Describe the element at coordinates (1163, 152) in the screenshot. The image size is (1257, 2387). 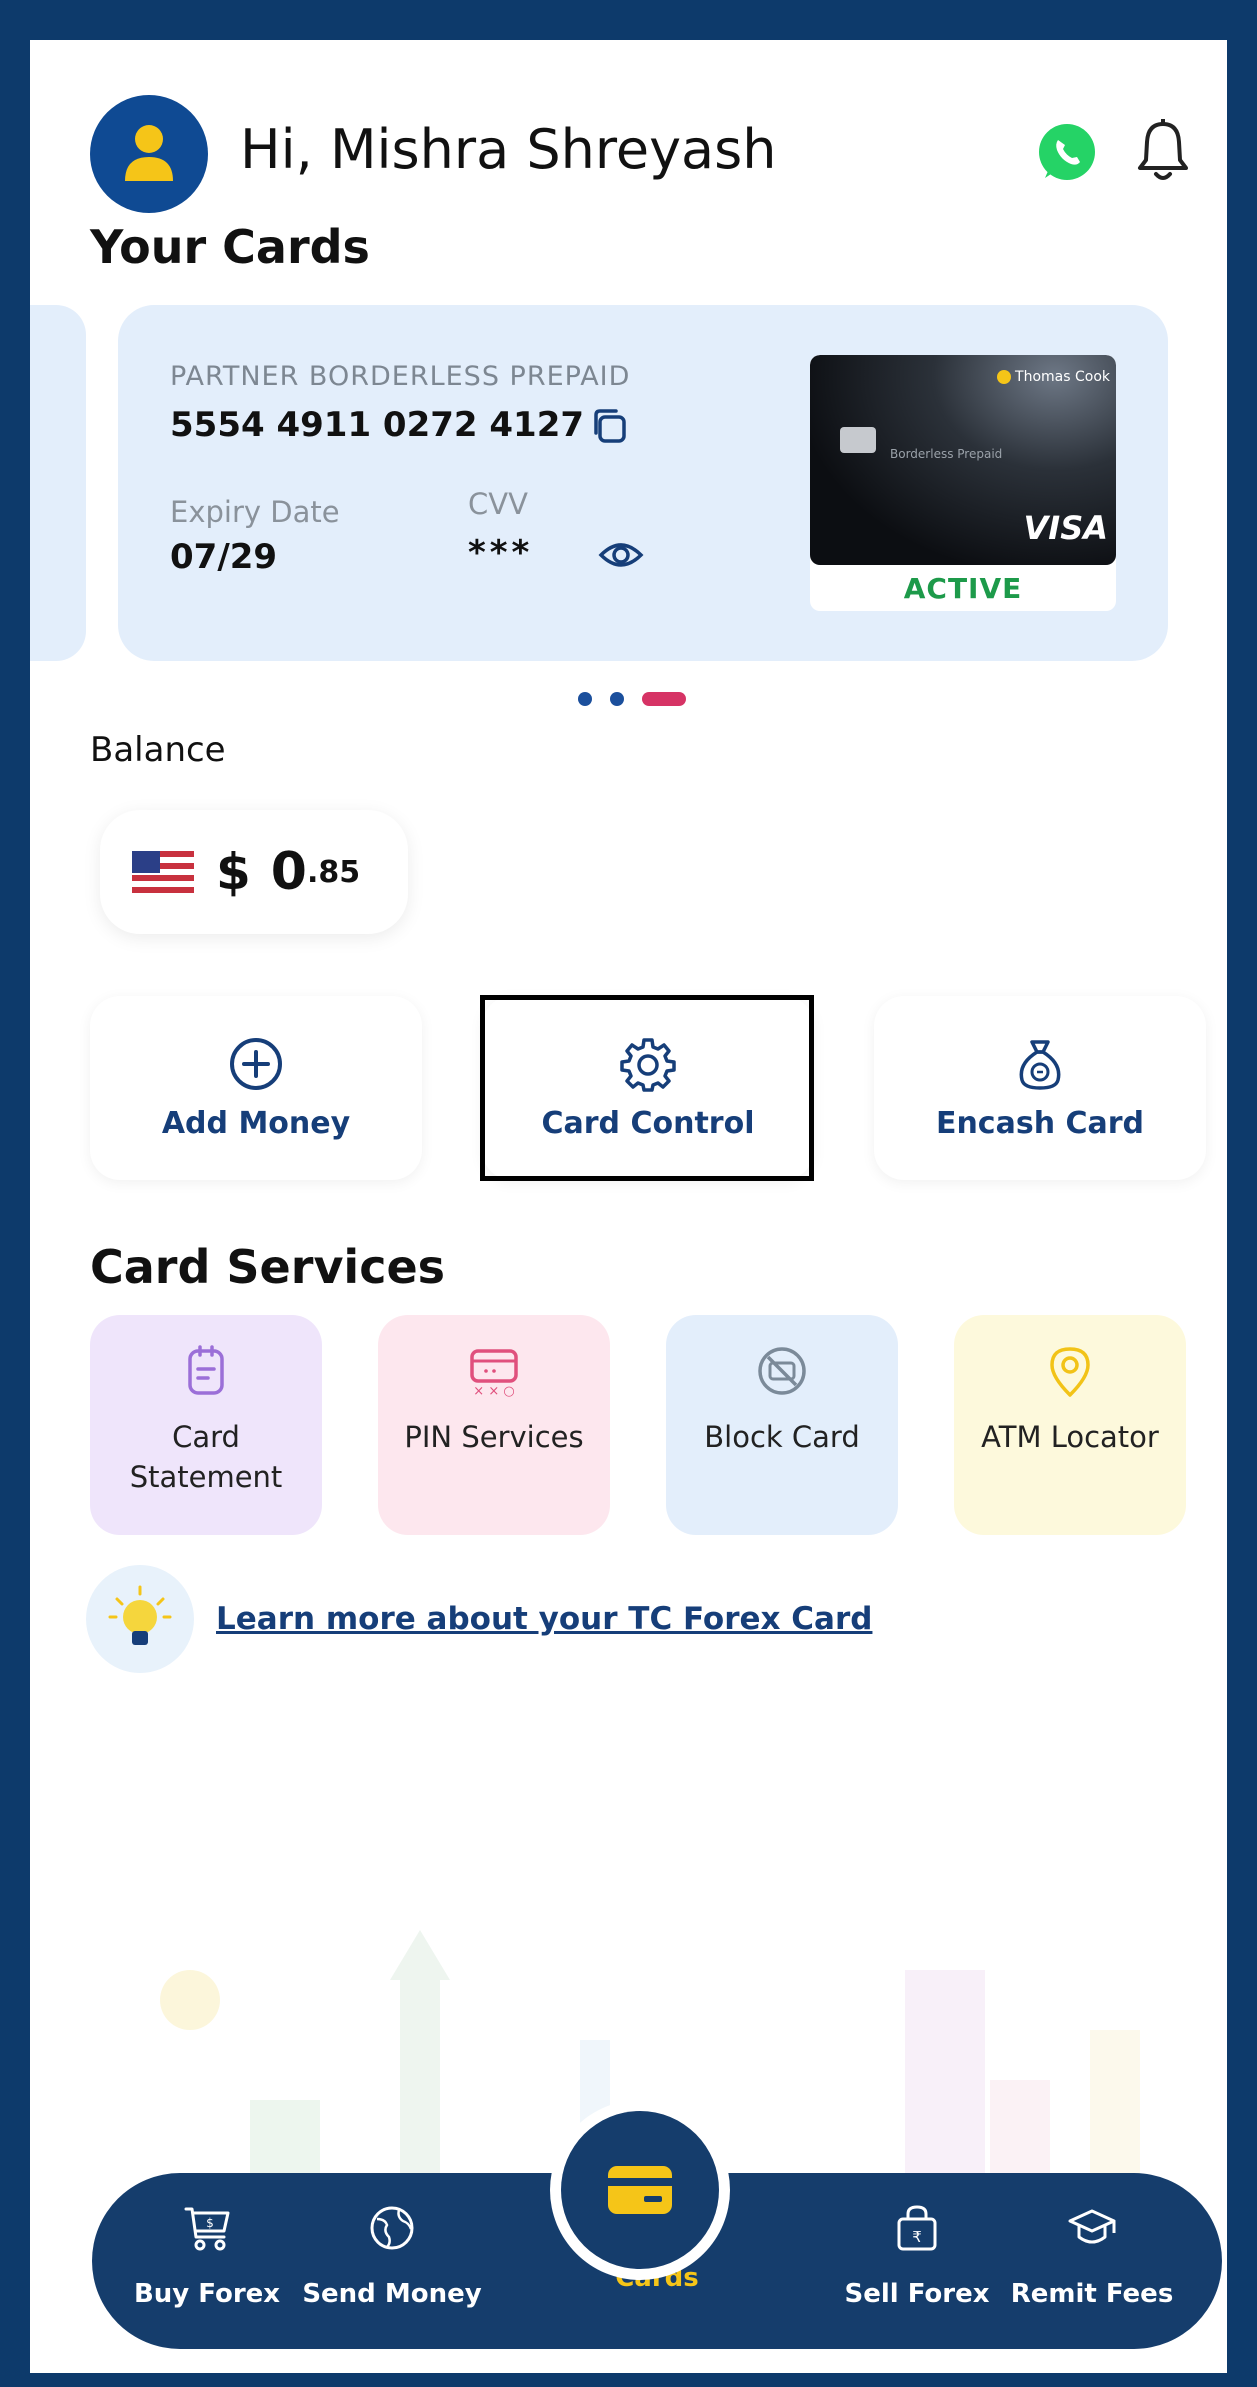
I see `bell-icon` at that location.